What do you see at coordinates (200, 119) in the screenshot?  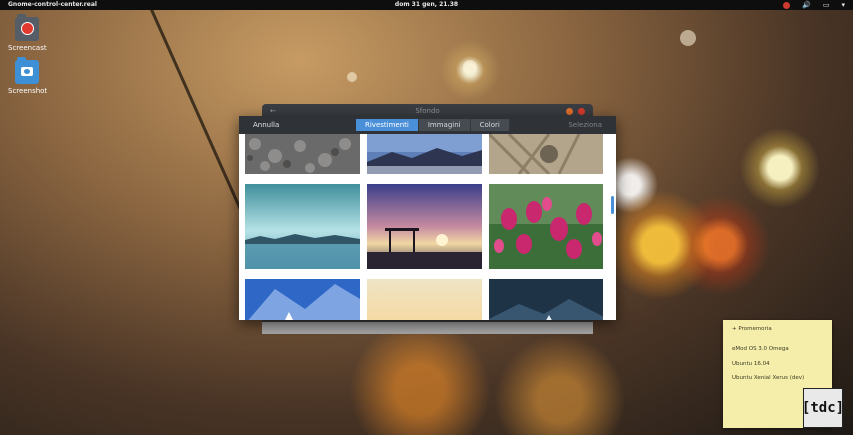 I see `wallpaper-umbrella-edge` at bounding box center [200, 119].